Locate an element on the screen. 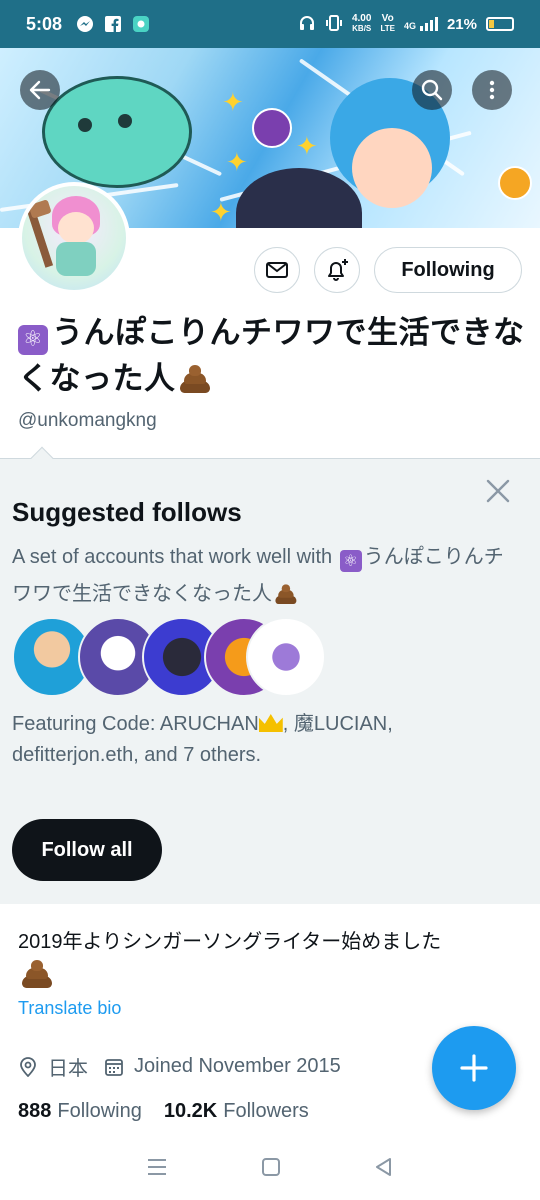  menu-lines-icon is located at coordinates (157, 1166).